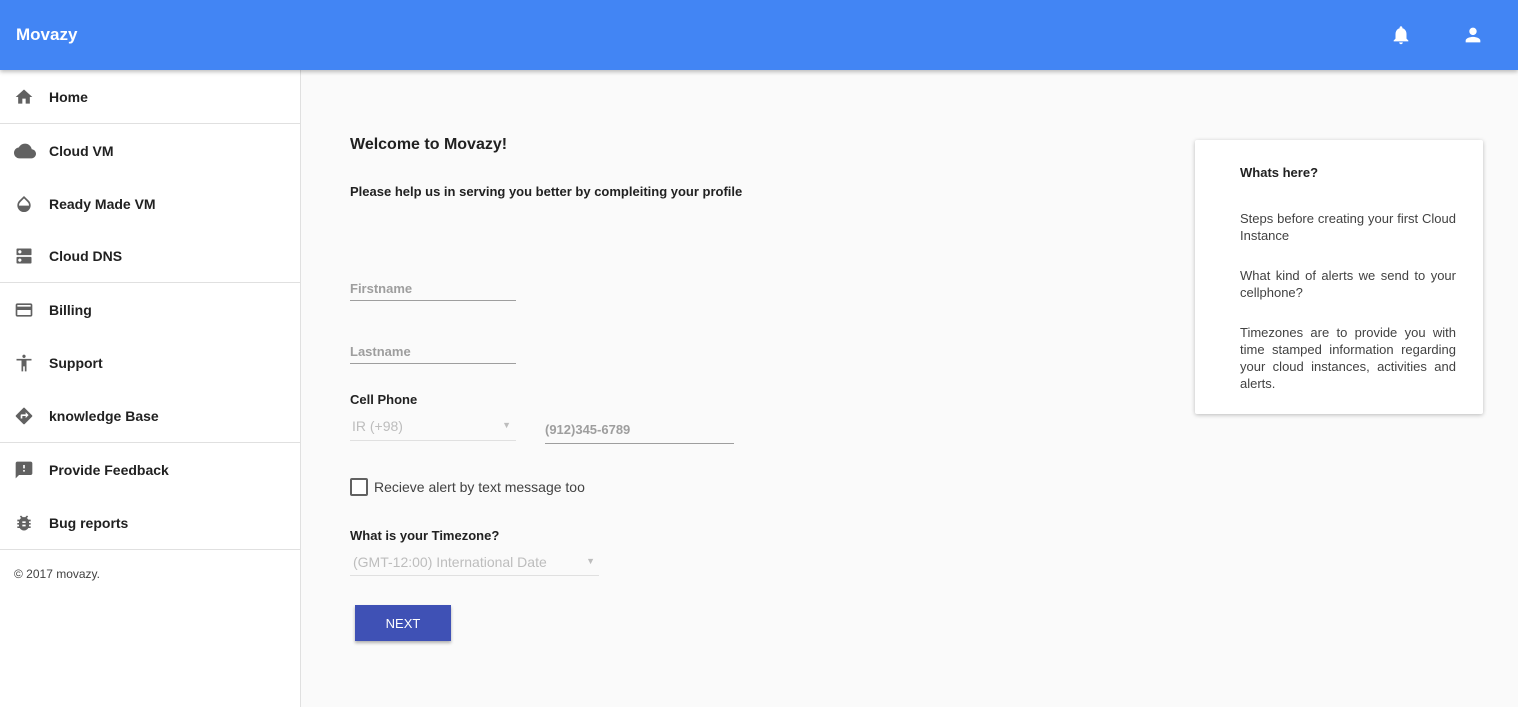  Describe the element at coordinates (24, 416) in the screenshot. I see `directions-icon` at that location.